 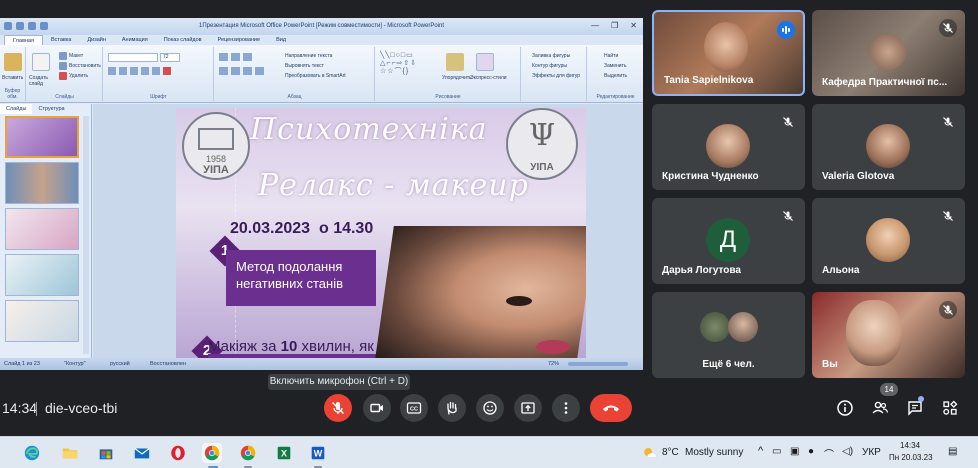 What do you see at coordinates (135, 40) in the screenshot?
I see `tab-animation: Анимация` at bounding box center [135, 40].